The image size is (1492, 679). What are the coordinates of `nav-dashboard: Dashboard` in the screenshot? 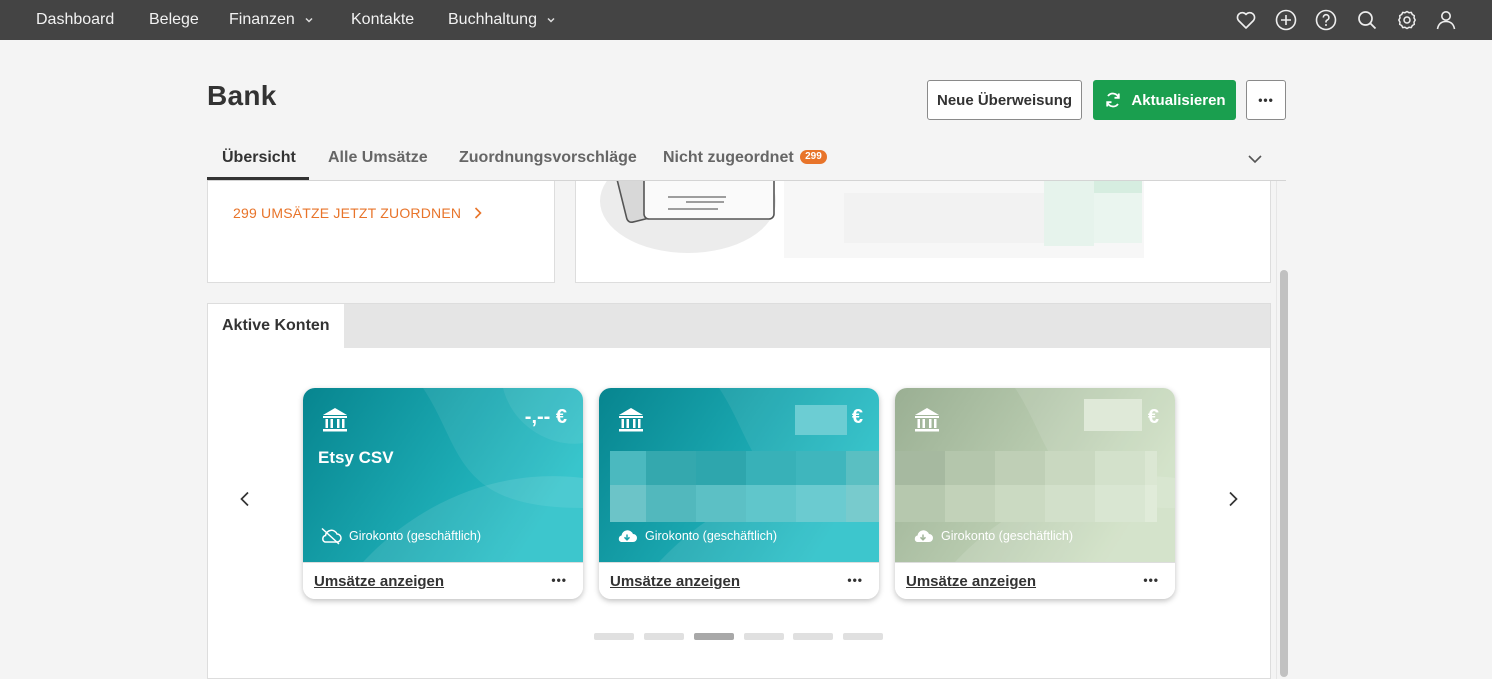 It's located at (75, 20).